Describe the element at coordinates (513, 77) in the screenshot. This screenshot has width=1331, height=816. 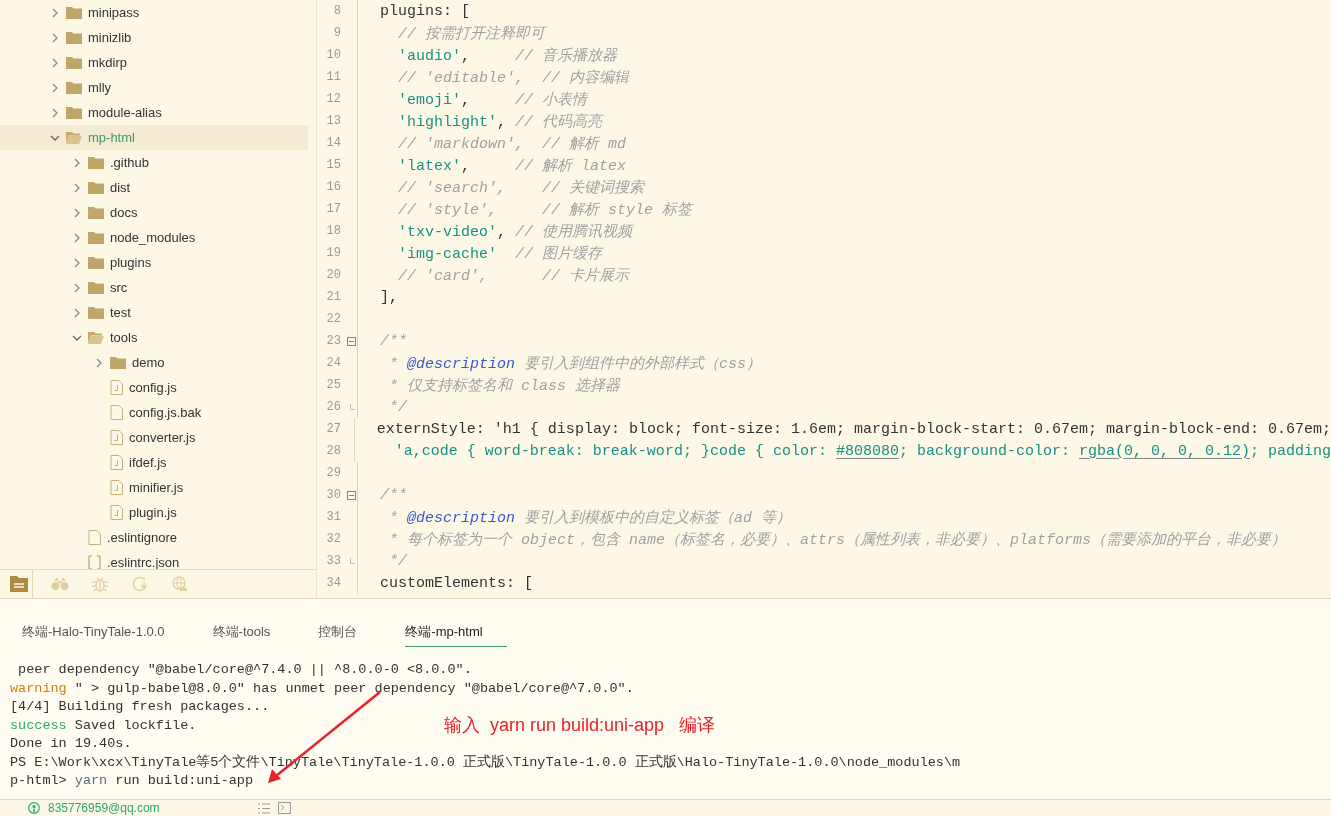
I see `code-line: // 'editable', // 内容编辑` at that location.